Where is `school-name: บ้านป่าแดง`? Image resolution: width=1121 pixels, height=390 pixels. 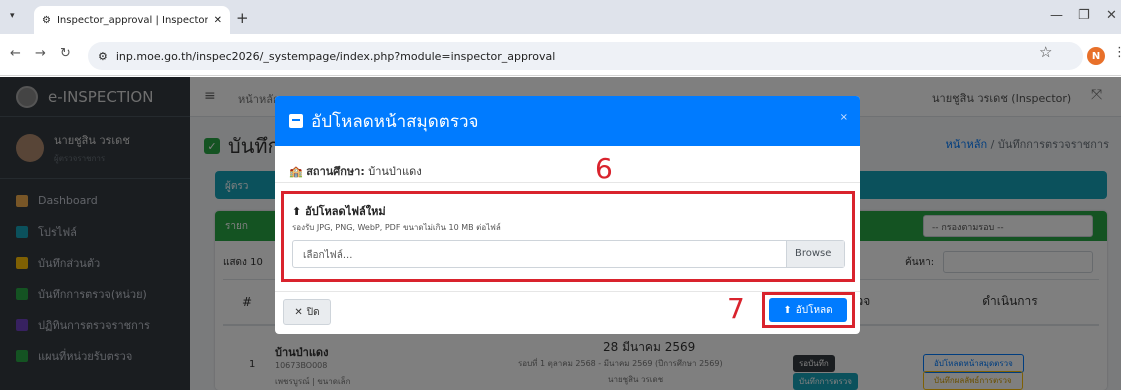
school-name: บ้านป่าแดง is located at coordinates (395, 171).